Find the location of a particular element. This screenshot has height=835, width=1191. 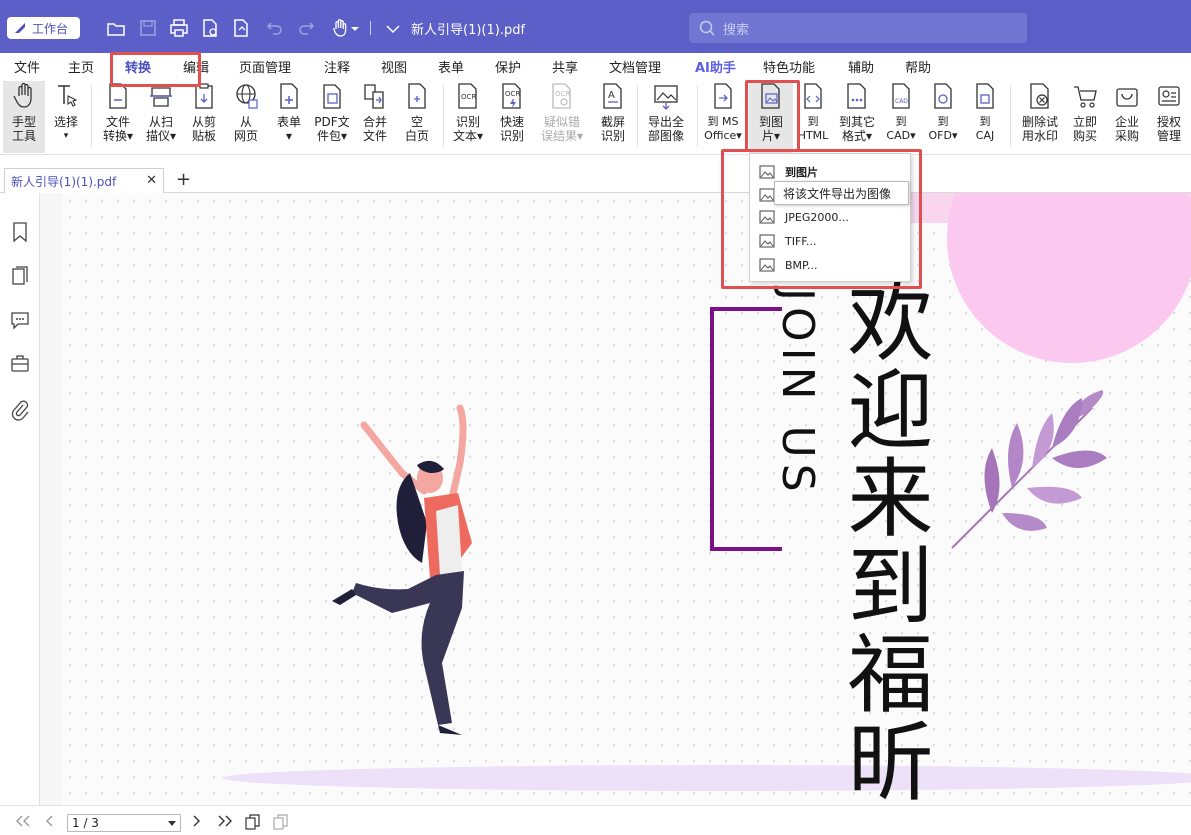

enterprise-purchase-button: 企业 采购 is located at coordinates (1127, 117).